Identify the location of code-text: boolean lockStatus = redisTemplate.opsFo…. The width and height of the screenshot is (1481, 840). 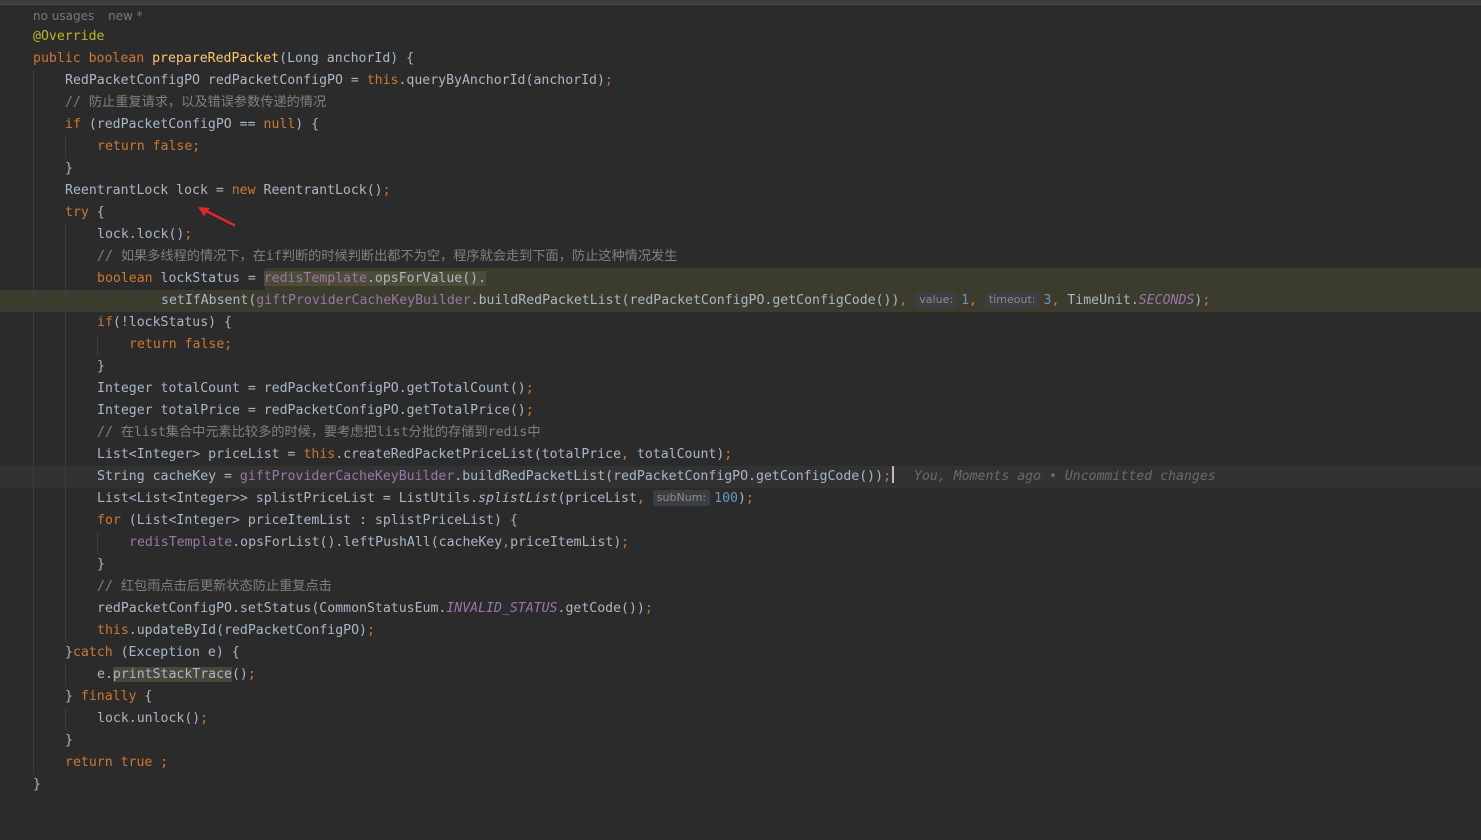
(292, 279).